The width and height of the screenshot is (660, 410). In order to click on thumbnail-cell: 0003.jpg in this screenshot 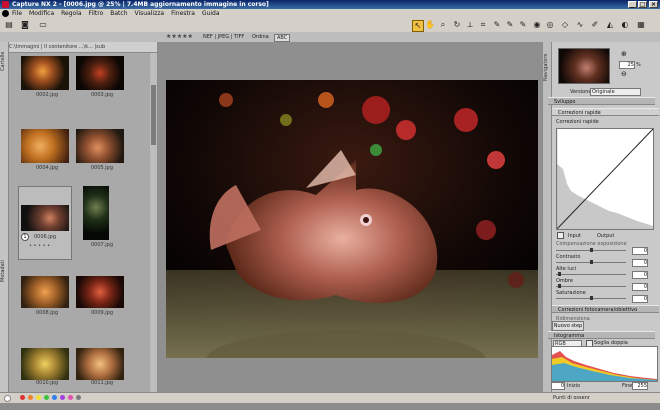, I will do `click(102, 86)`.